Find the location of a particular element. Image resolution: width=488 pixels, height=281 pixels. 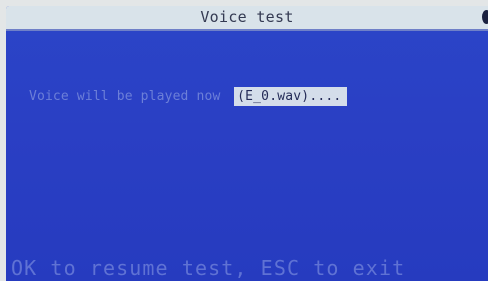

title-bar: Voice test is located at coordinates (247, 18).